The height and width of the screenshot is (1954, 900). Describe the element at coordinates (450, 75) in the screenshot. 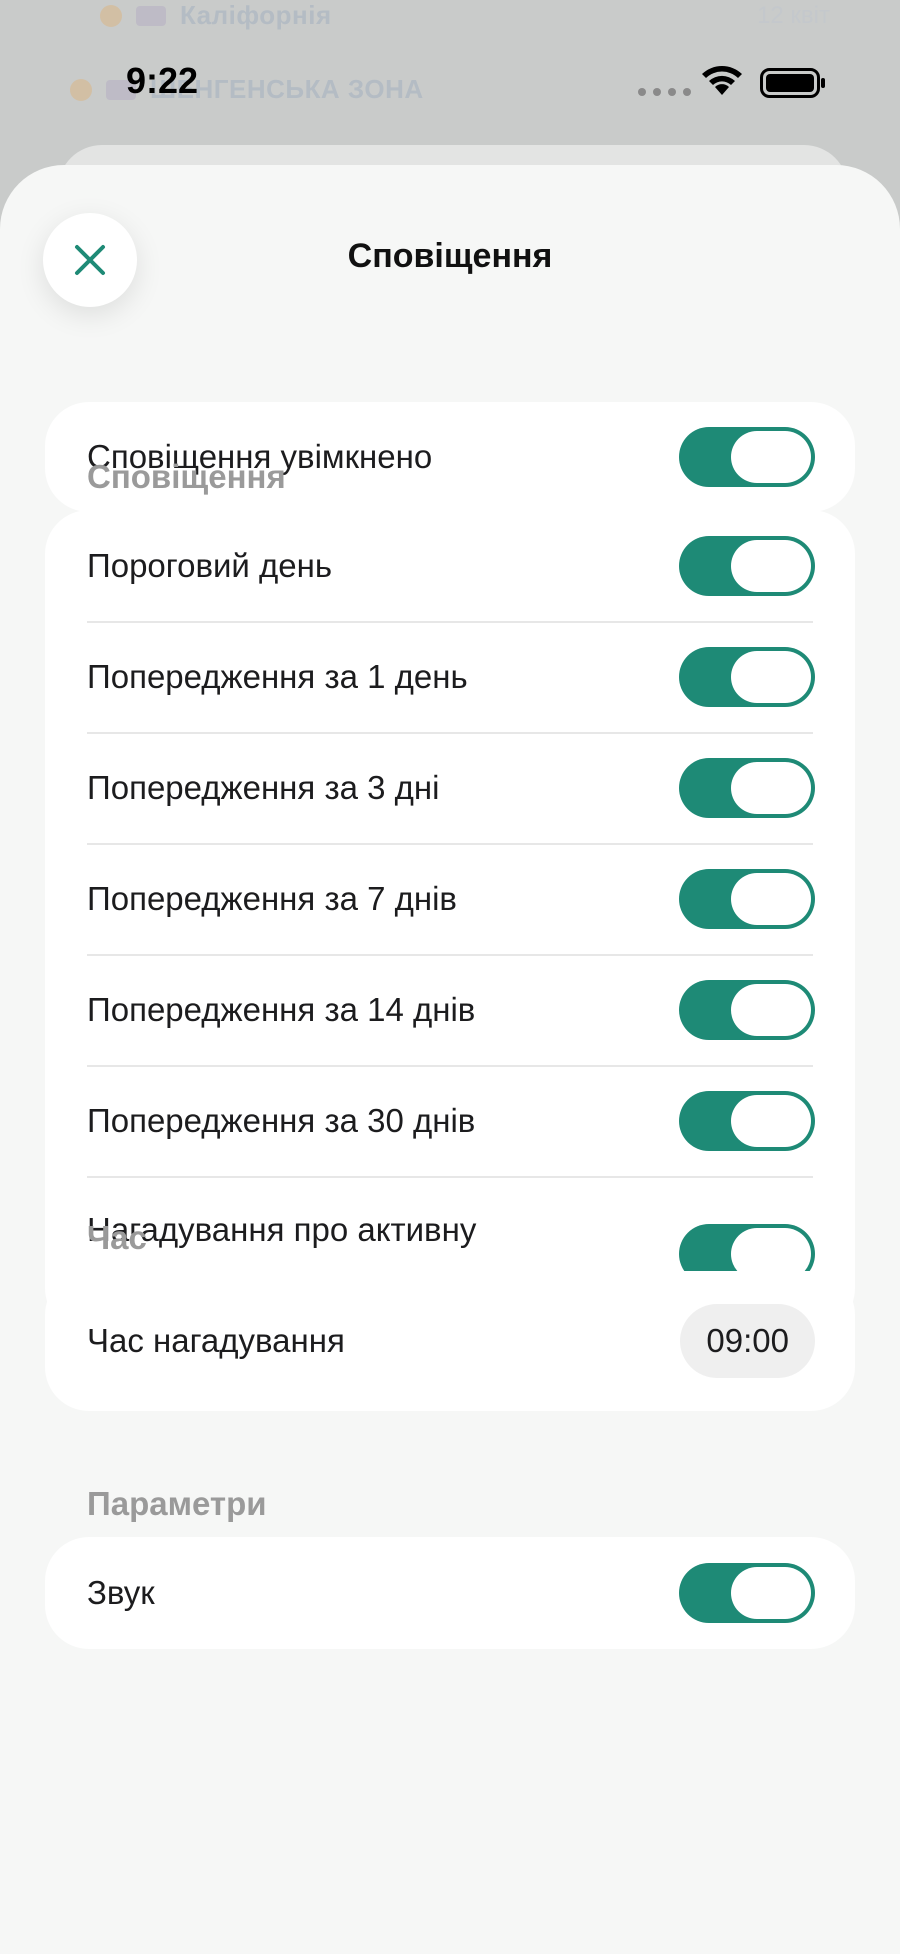

I see `status-bar: 9:22` at that location.